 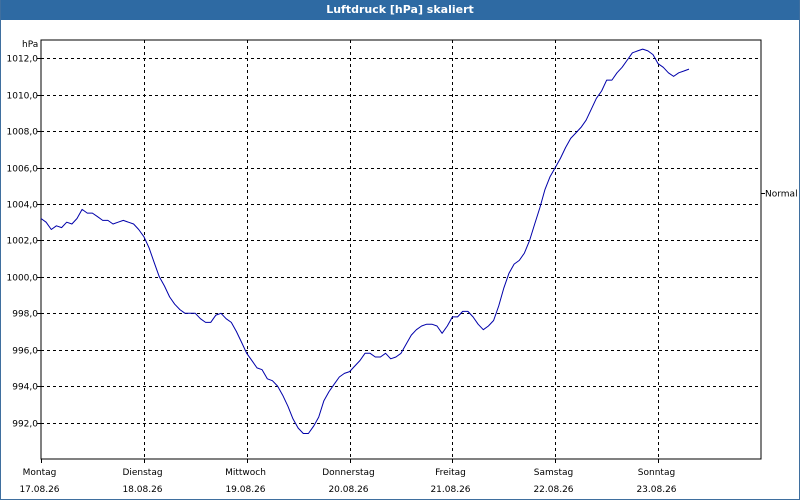 I want to click on y-tick-label: 1004,0, so click(x=23, y=206).